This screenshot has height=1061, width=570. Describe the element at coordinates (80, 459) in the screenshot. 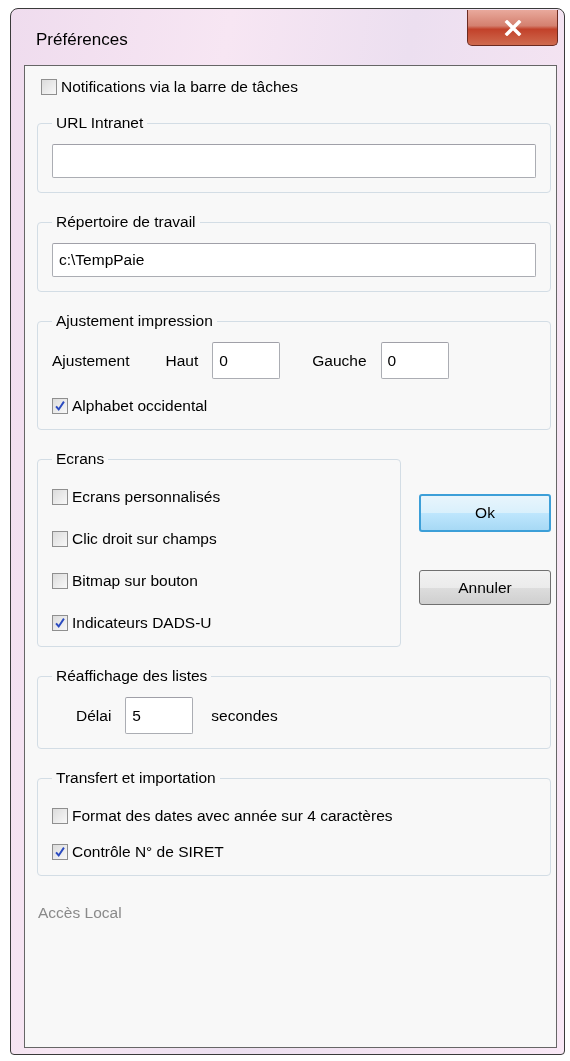

I see `group-title: Ecrans` at that location.